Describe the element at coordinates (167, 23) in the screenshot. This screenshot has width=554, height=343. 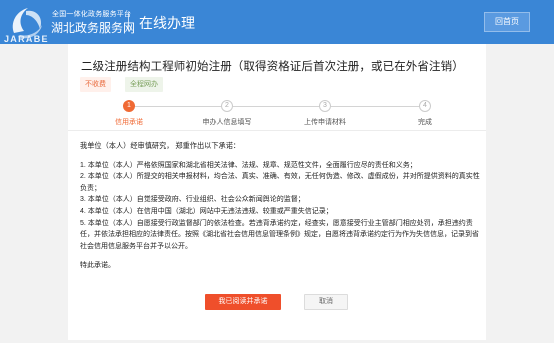
I see `header-title: 在线办理` at that location.